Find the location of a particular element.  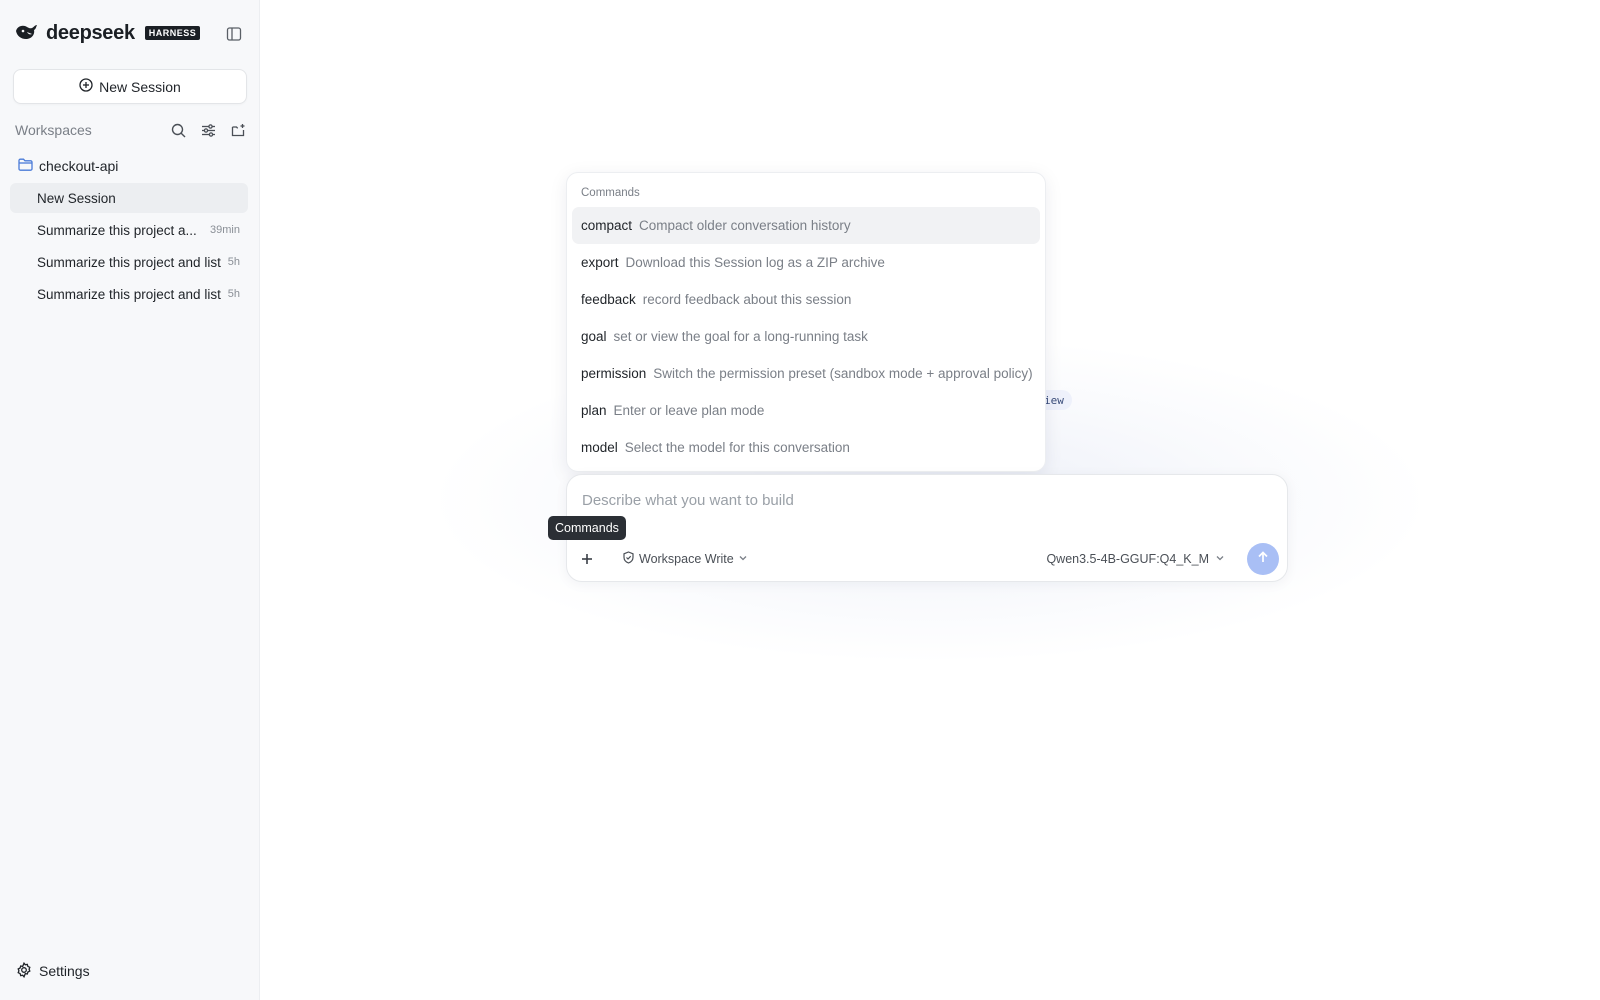

permission-select: Workspace Write is located at coordinates (685, 559).